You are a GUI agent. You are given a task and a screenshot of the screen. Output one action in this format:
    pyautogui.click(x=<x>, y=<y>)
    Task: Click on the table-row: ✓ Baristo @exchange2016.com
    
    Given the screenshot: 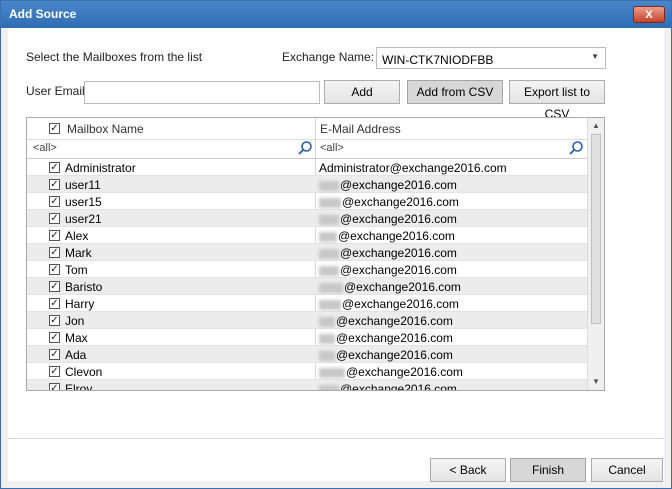 What is the action you would take?
    pyautogui.click(x=307, y=286)
    